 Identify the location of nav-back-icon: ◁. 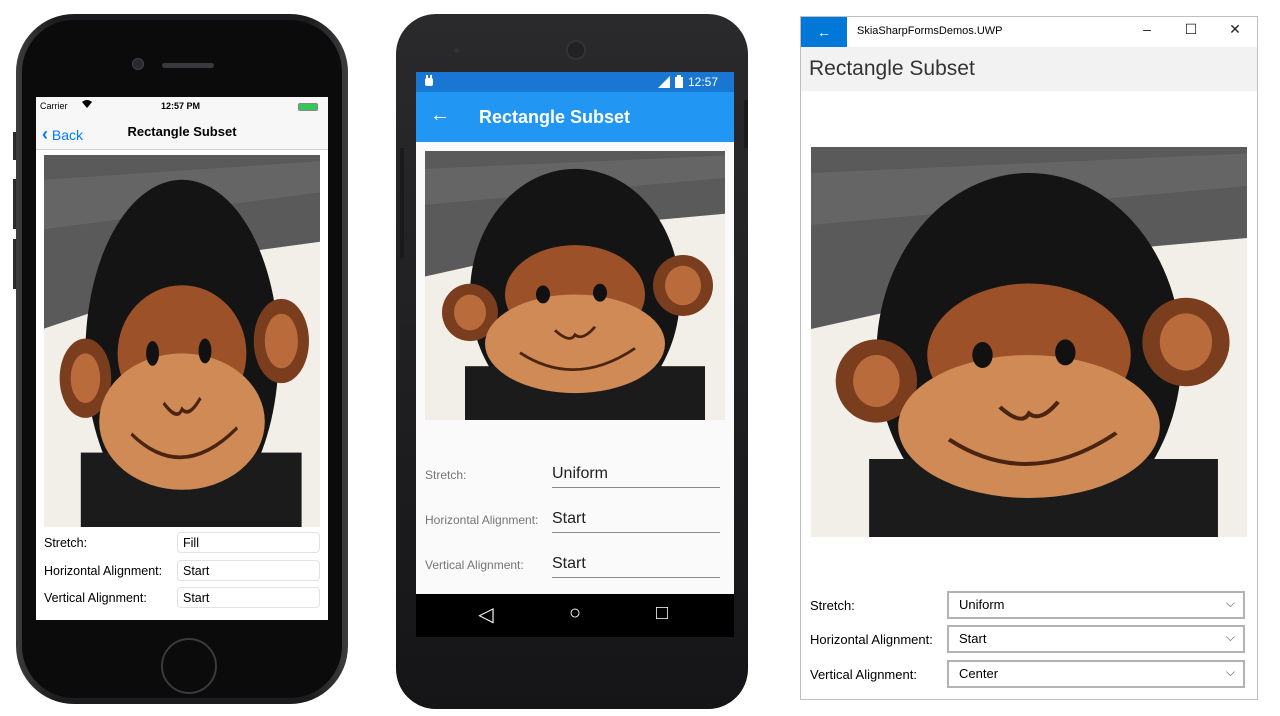
(486, 614).